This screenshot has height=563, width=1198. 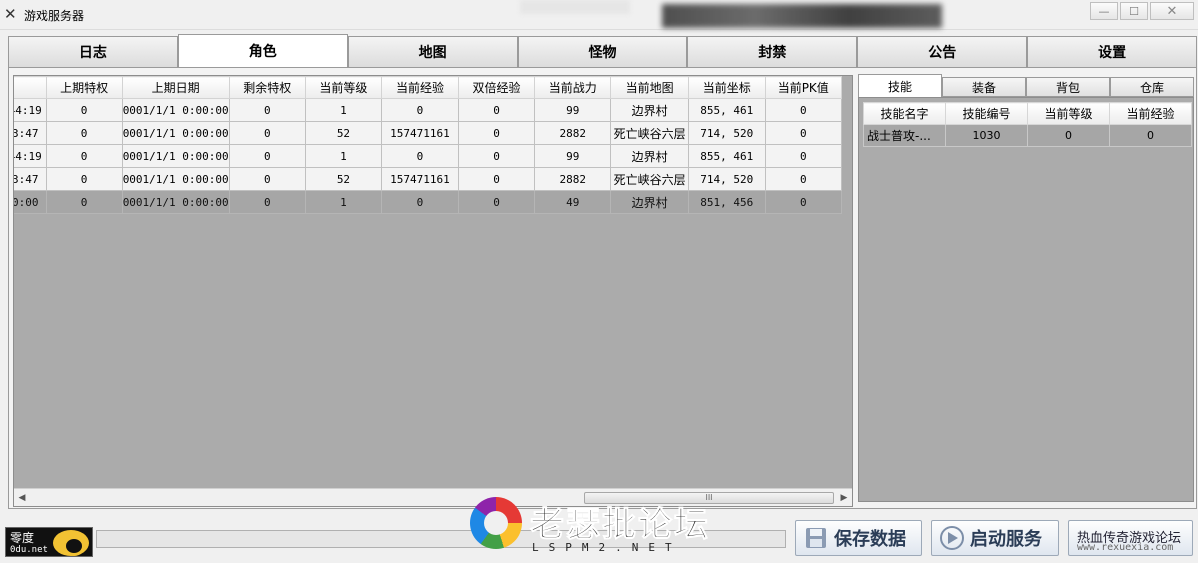 I want to click on table-cell: 851, 456, so click(x=727, y=202).